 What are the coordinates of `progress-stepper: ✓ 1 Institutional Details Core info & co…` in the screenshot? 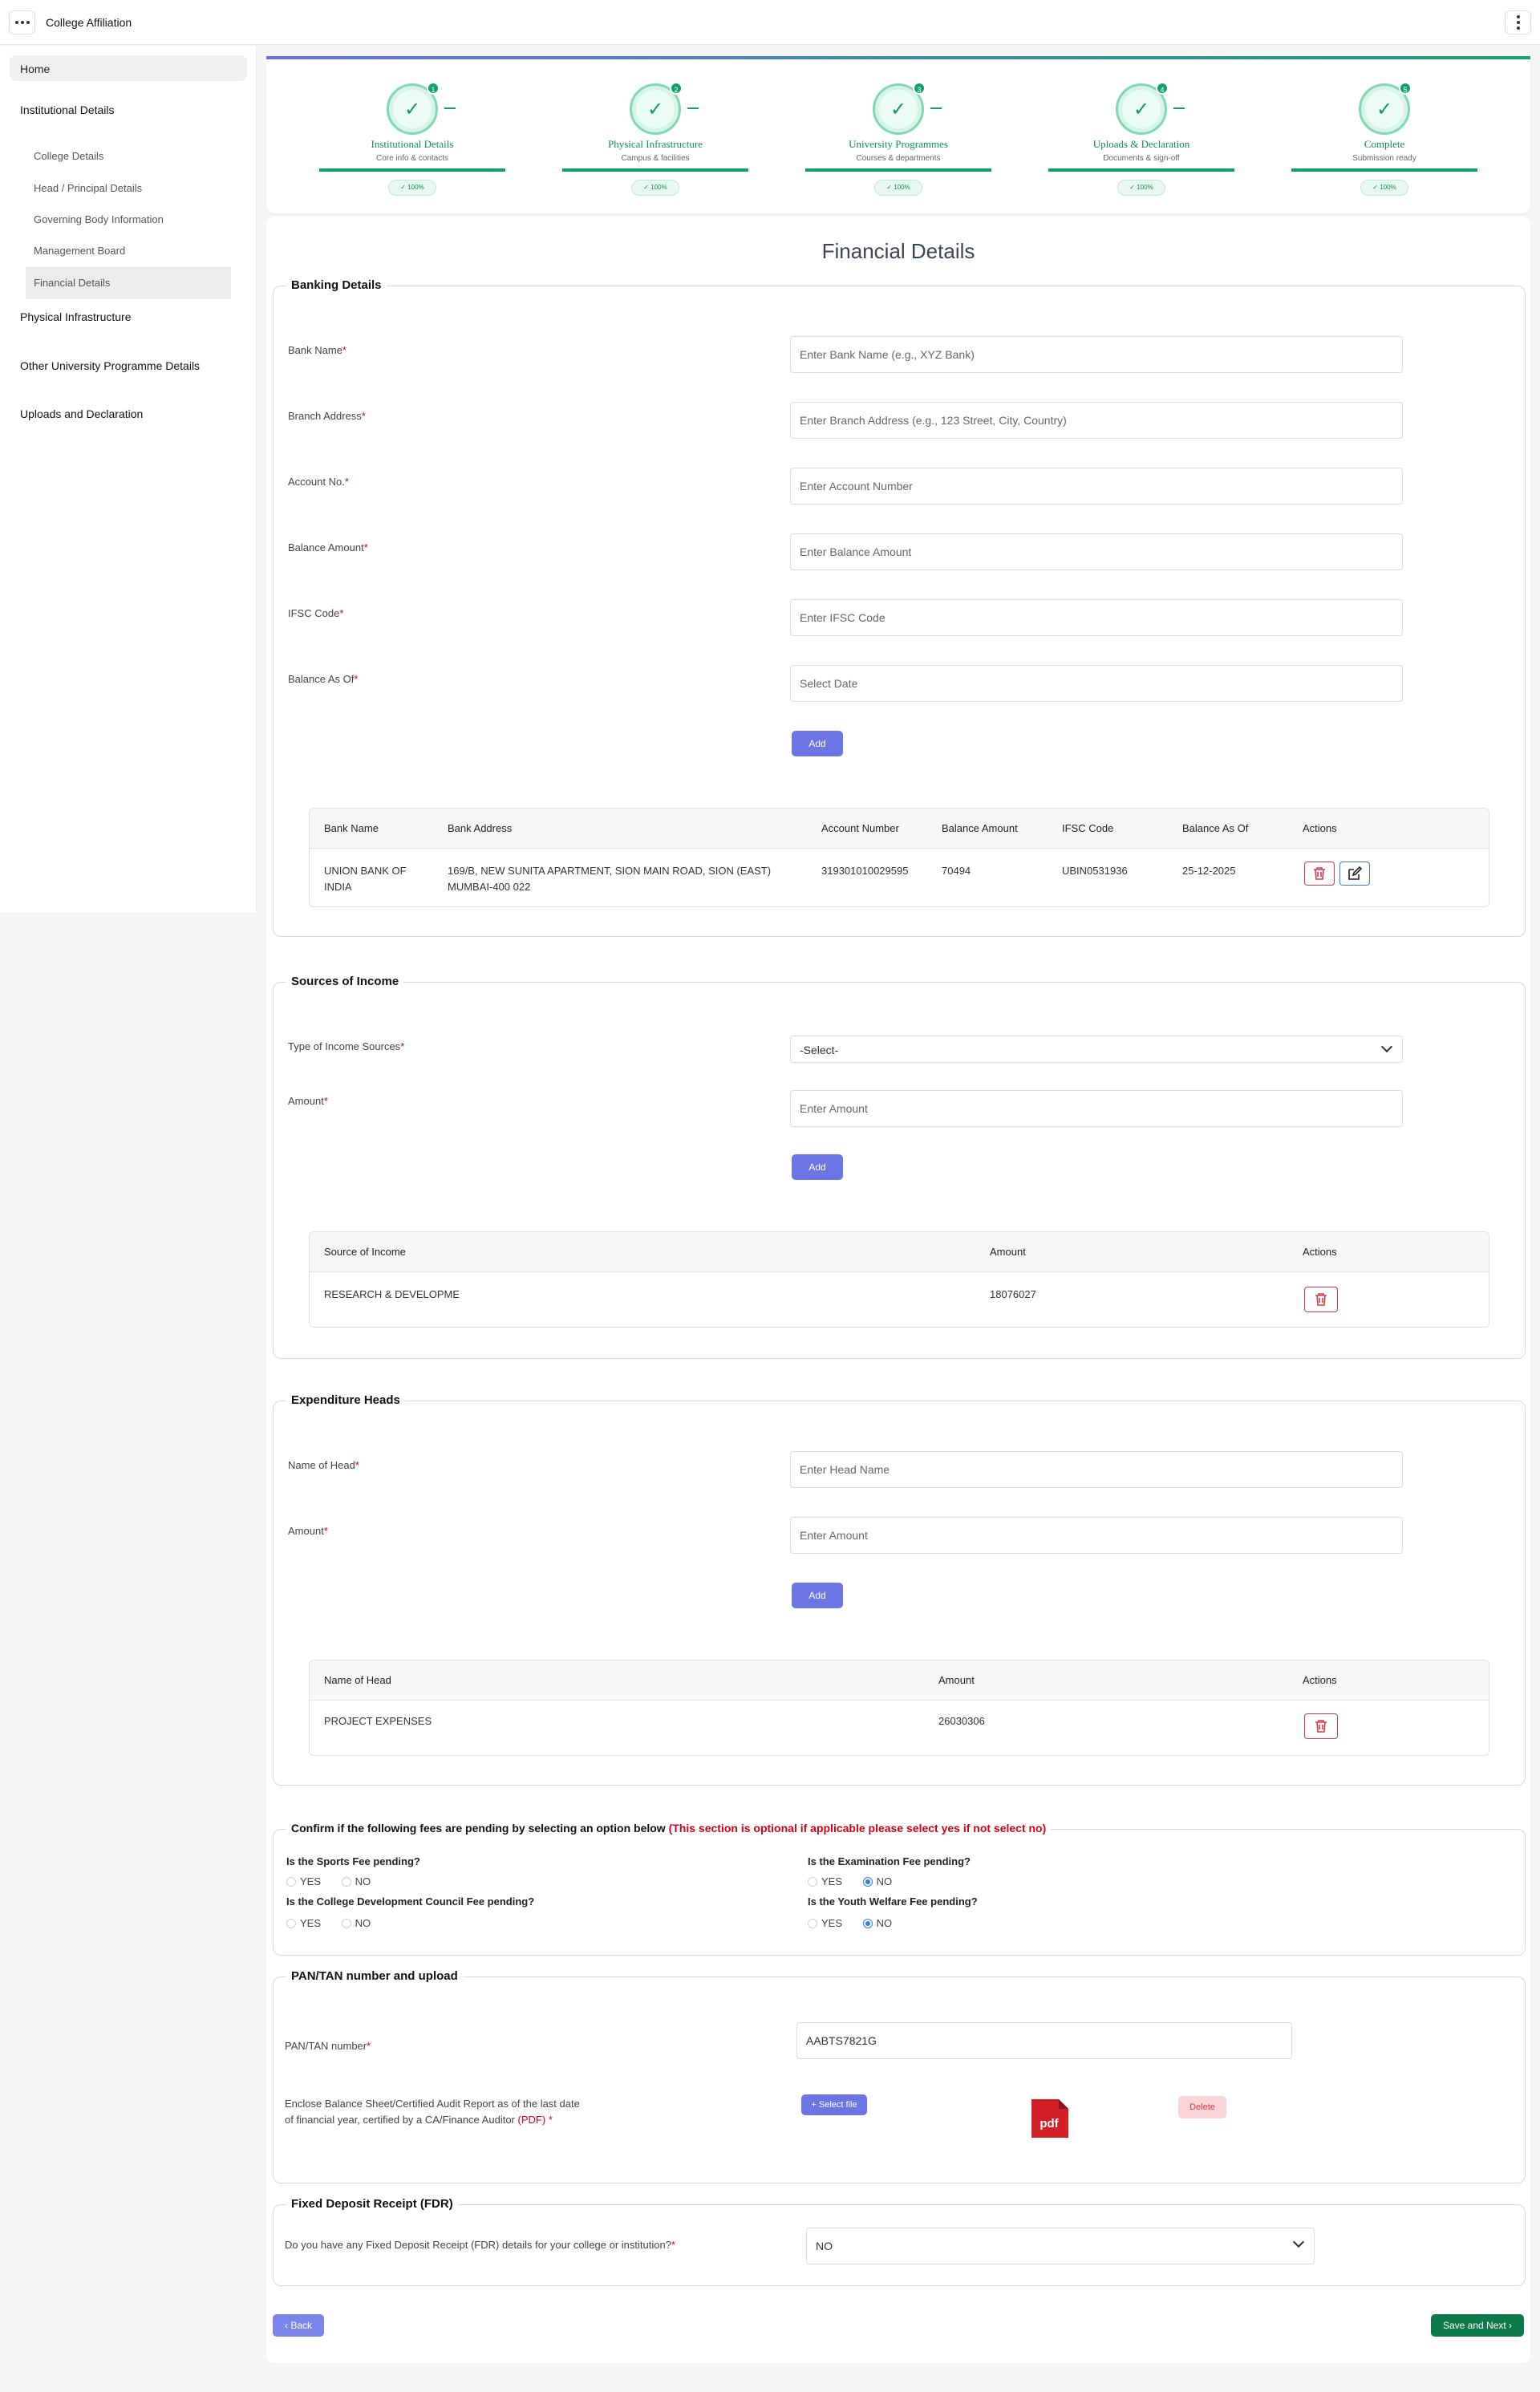 It's located at (898, 134).